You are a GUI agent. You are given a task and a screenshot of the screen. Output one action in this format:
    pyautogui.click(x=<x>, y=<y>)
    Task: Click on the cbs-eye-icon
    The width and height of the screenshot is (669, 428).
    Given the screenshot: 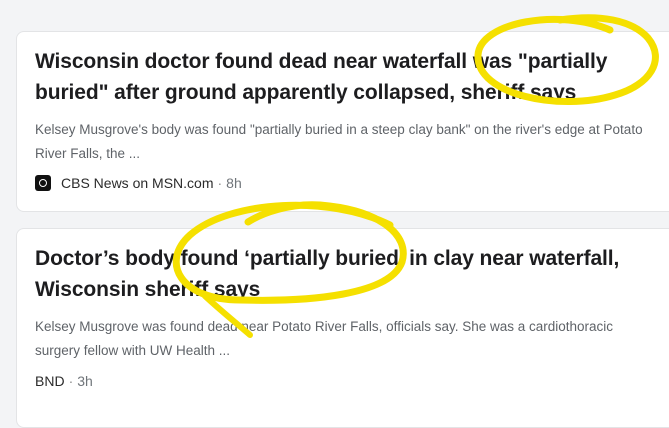 What is the action you would take?
    pyautogui.click(x=43, y=183)
    